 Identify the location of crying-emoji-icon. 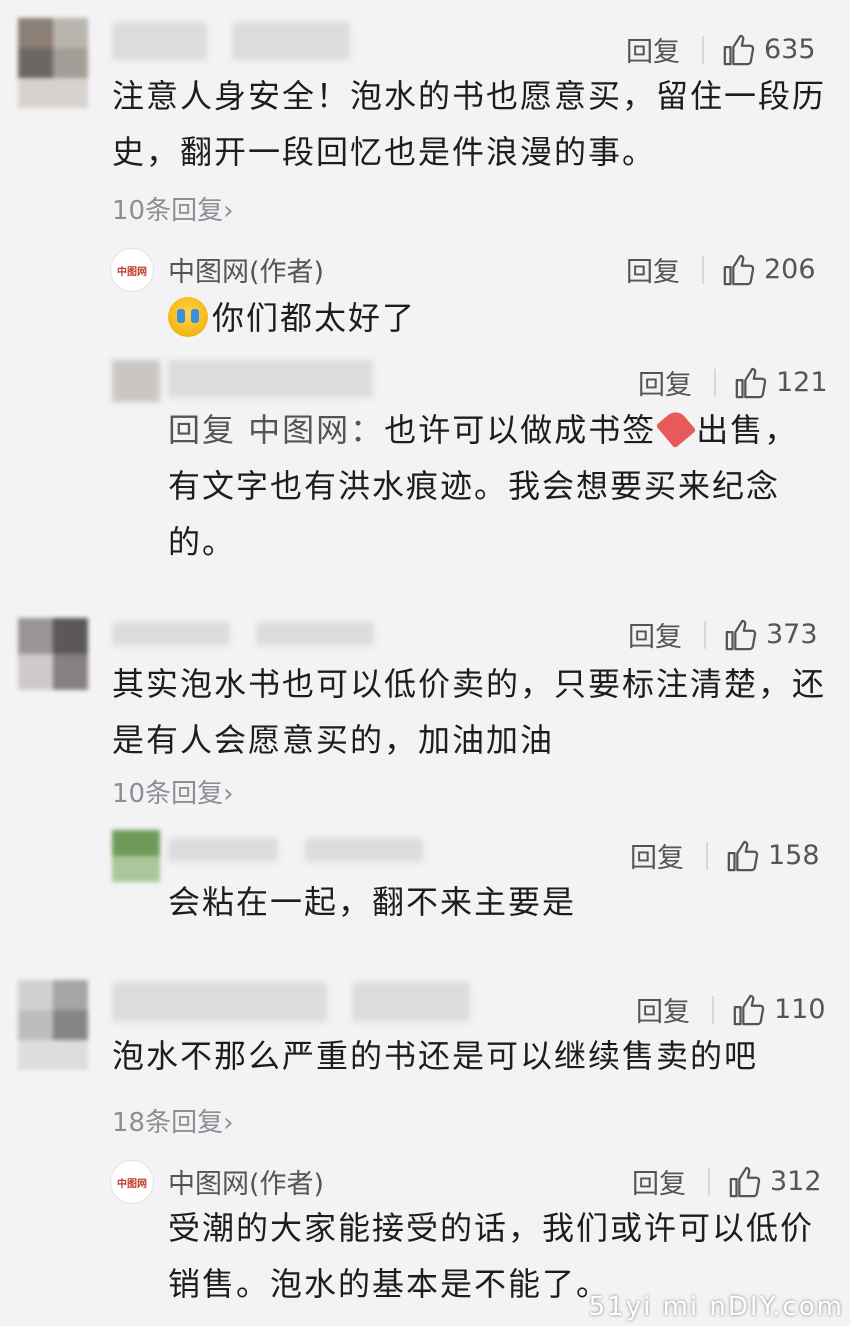
(188, 317).